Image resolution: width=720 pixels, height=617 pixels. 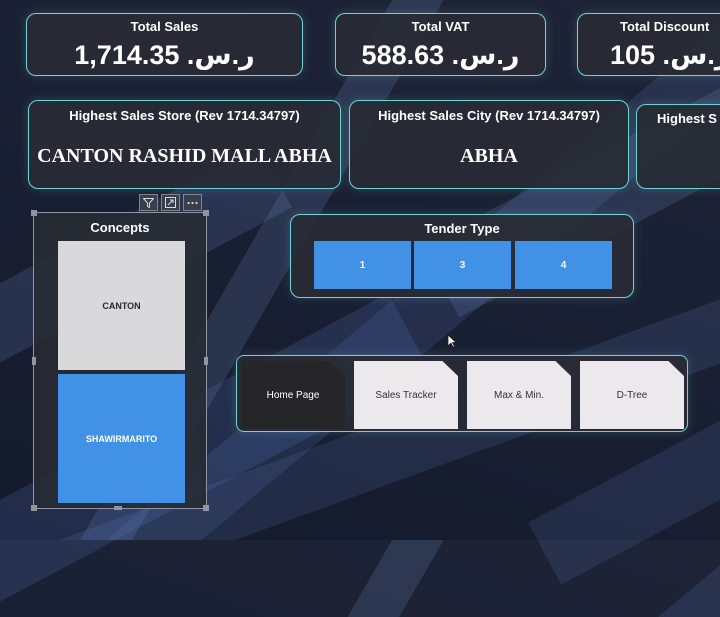 What do you see at coordinates (665, 26) in the screenshot?
I see `kpi-title: Total Discount` at bounding box center [665, 26].